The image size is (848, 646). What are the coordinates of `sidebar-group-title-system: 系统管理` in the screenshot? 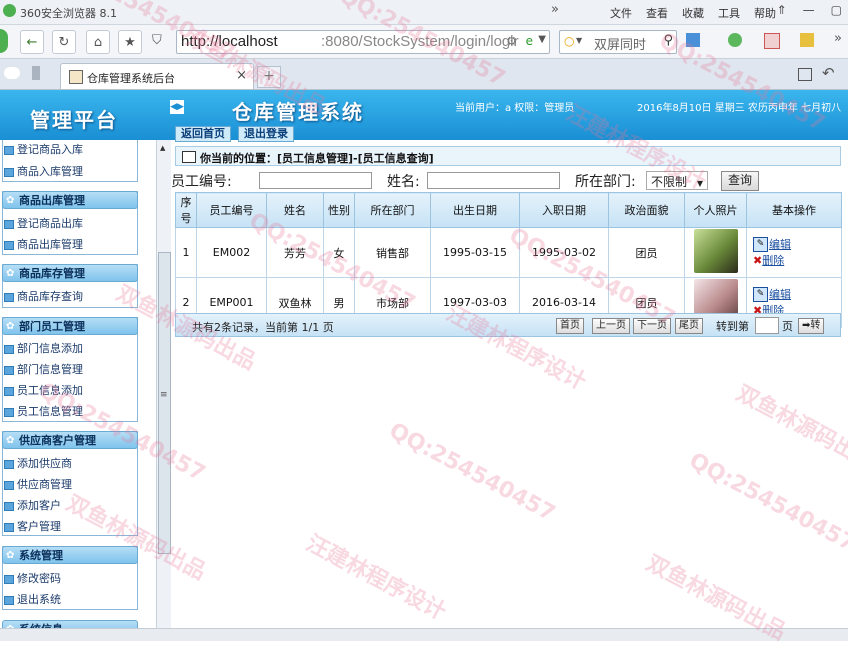 It's located at (70, 555).